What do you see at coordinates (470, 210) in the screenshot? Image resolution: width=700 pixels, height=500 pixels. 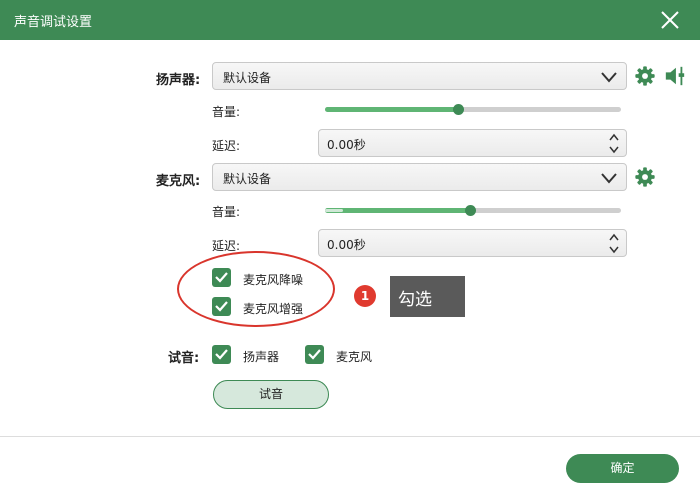 I see `microphone-volume-thumb` at bounding box center [470, 210].